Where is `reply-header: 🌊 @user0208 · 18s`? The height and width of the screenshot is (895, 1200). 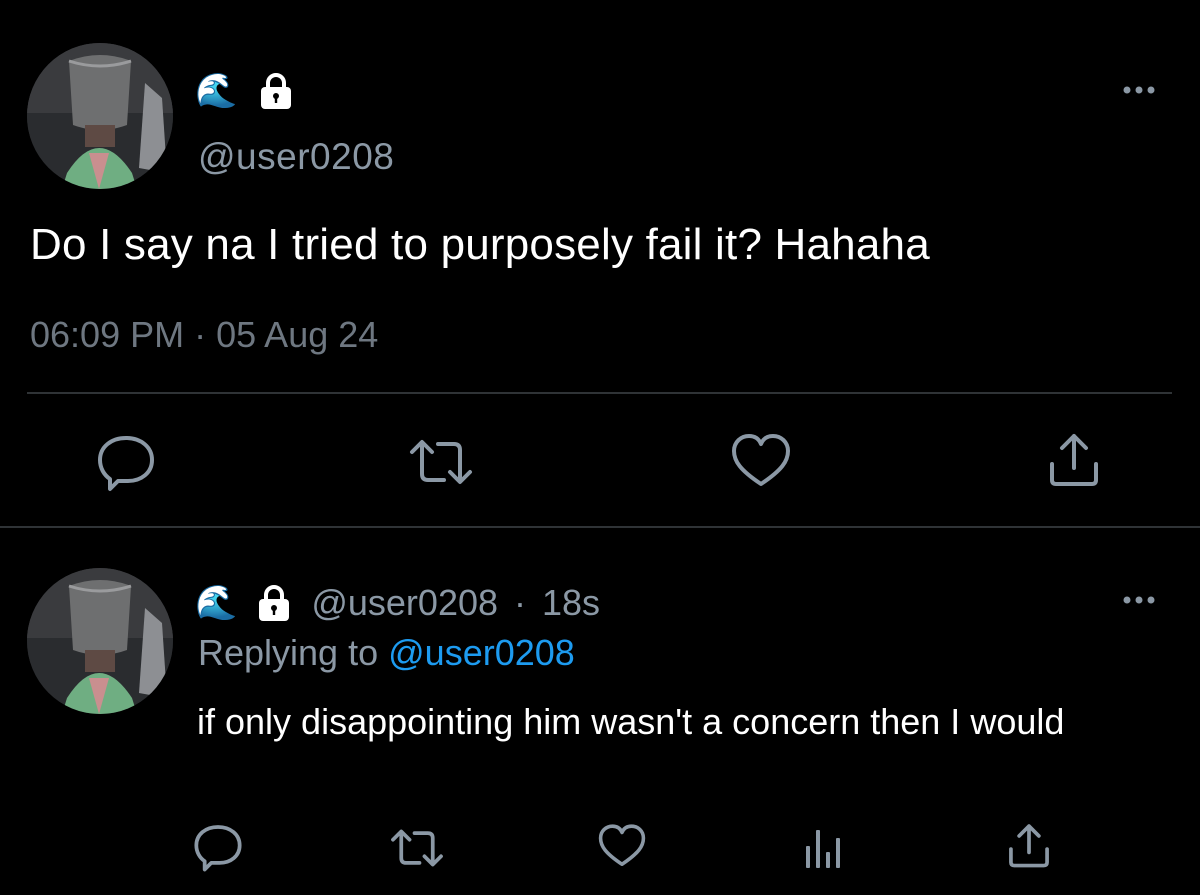
reply-header: 🌊 @user0208 · 18s is located at coordinates (397, 603).